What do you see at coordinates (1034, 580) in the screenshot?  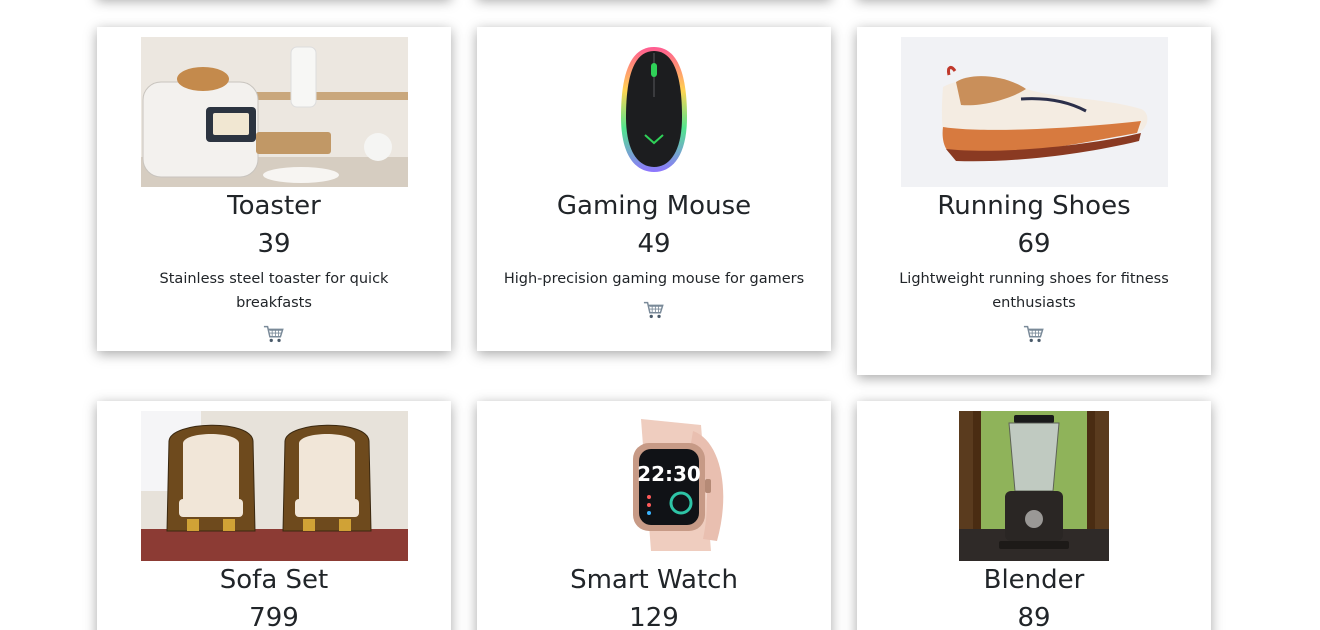 I see `product-name: Blender` at bounding box center [1034, 580].